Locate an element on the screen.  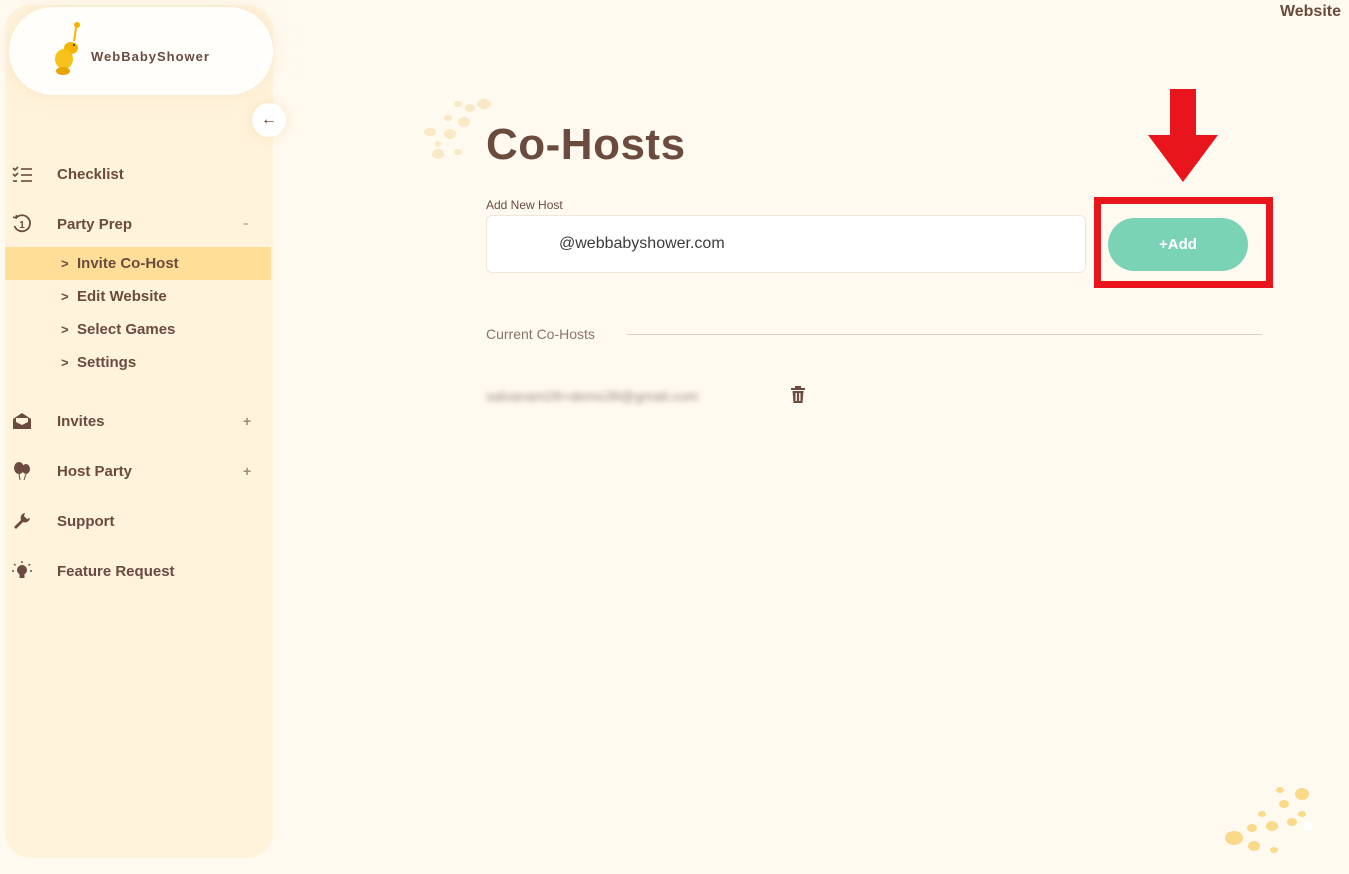
sidebar-item-party-prep: 1 Party Prep − is located at coordinates (139, 224).